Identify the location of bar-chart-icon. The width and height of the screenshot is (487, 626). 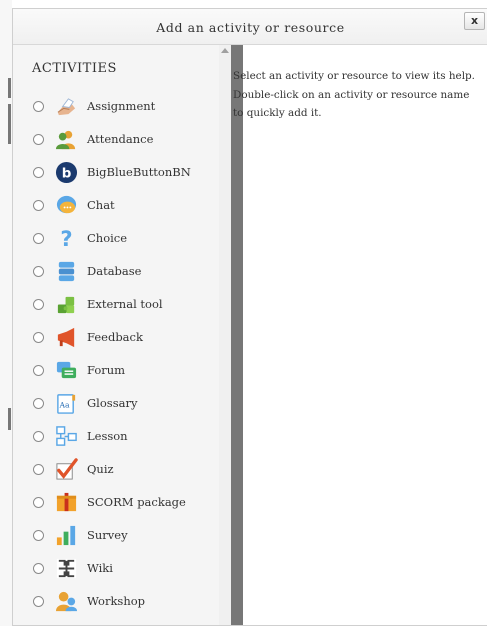
(66, 535).